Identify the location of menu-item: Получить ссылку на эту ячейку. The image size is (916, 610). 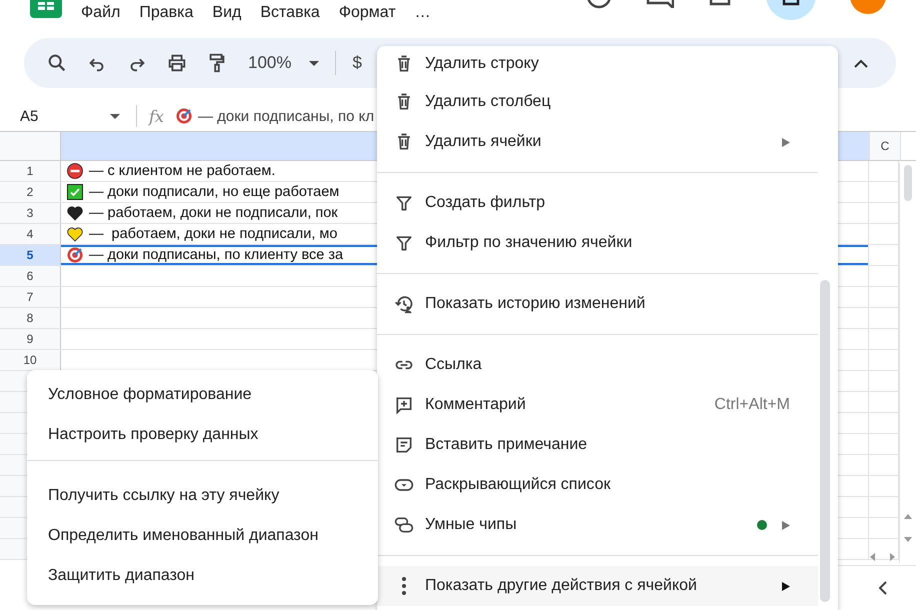
(202, 496).